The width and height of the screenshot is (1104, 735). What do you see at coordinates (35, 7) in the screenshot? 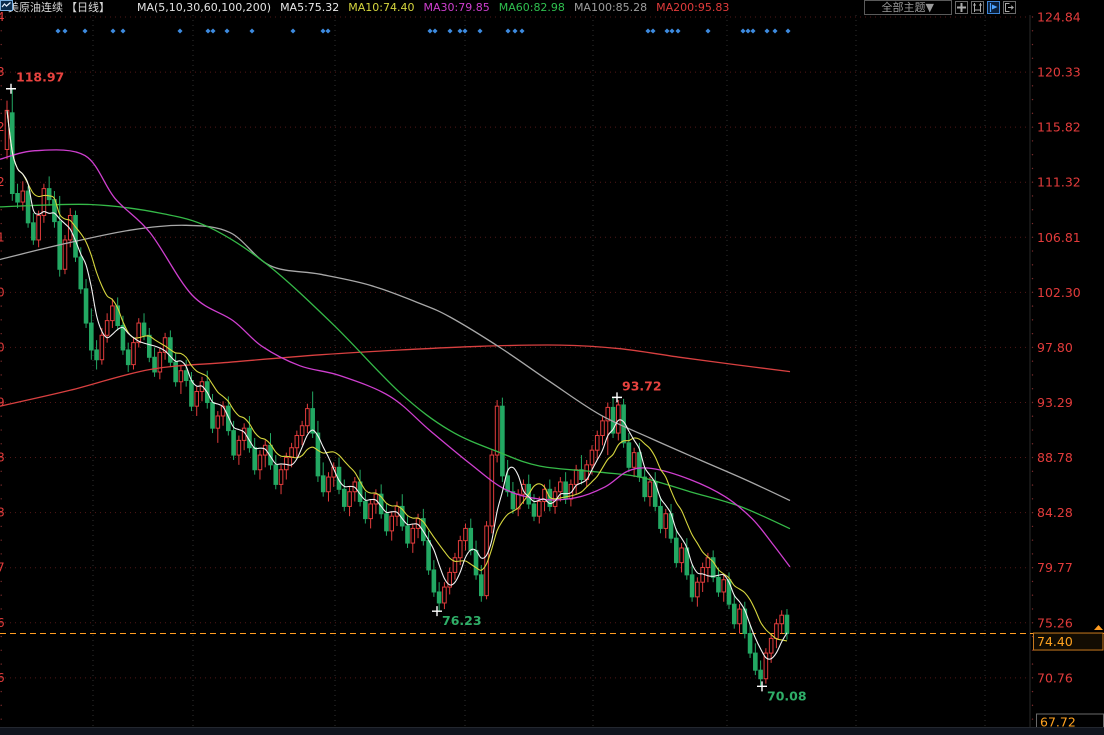
I see `instrument-title: 美原油连续` at bounding box center [35, 7].